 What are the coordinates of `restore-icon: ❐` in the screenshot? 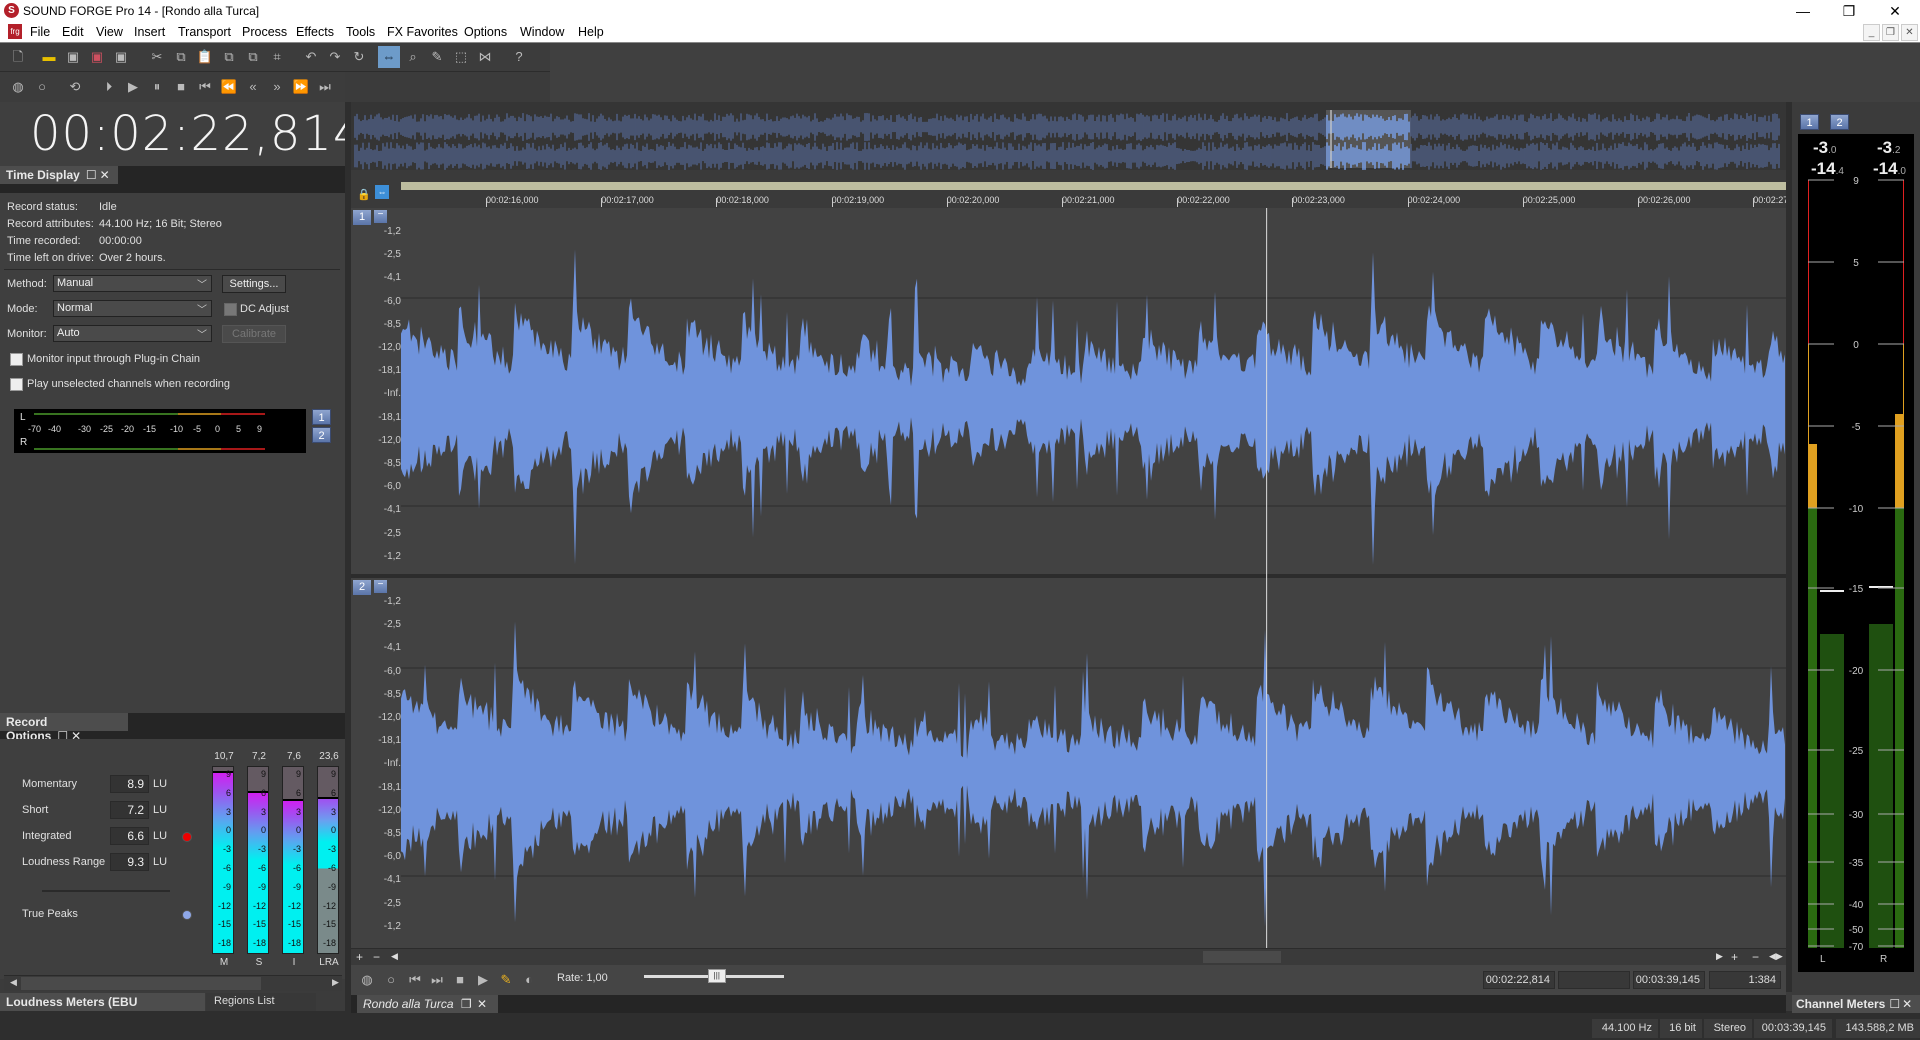 It's located at (466, 1004).